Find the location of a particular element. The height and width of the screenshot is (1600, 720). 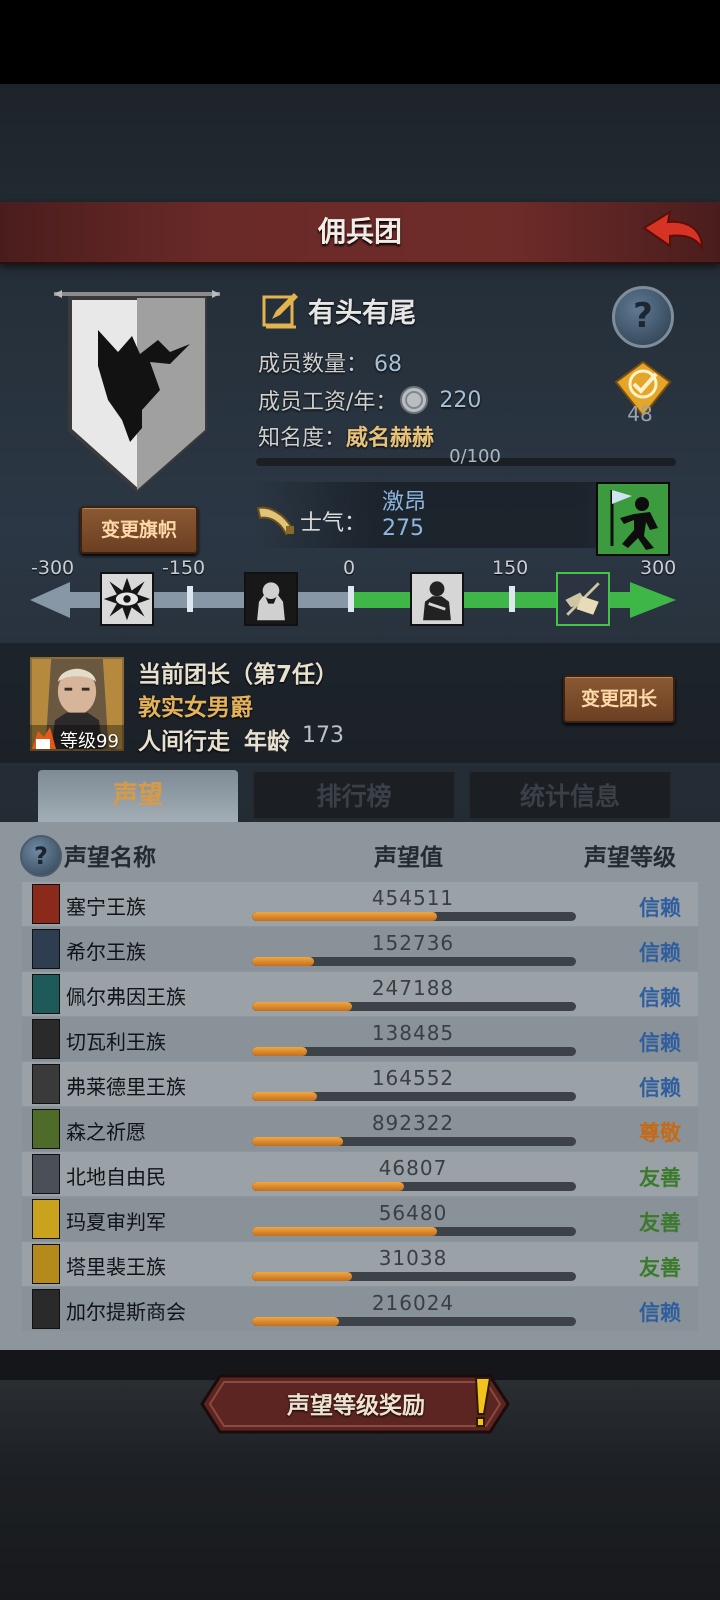

morale-state: 激昂 is located at coordinates (404, 502).